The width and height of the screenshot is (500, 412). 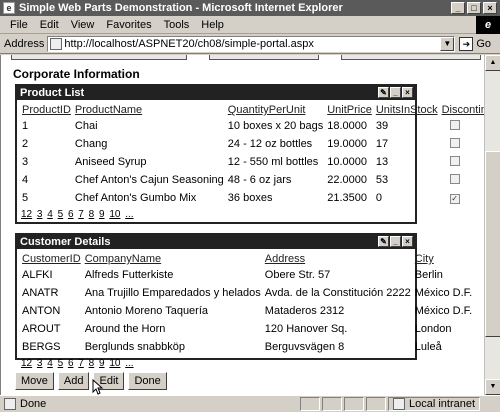 I want to click on mouse-cursor-icon, so click(x=98, y=387).